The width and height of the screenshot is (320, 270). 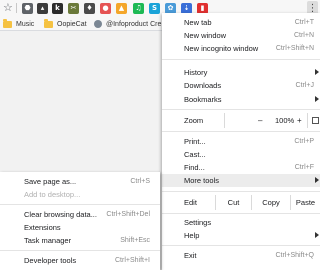 I want to click on menu-item-zoom: Zoom – 100% +, so click(x=241, y=120).